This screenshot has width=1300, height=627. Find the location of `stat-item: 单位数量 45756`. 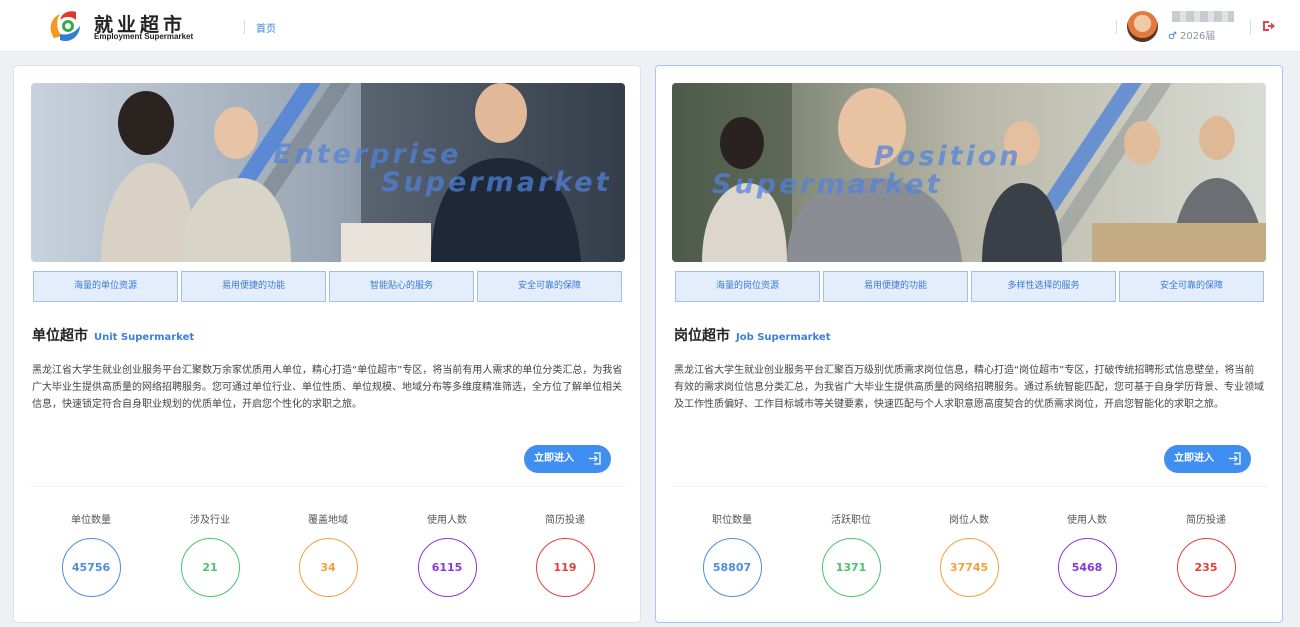

stat-item: 单位数量 45756 is located at coordinates (91, 554).